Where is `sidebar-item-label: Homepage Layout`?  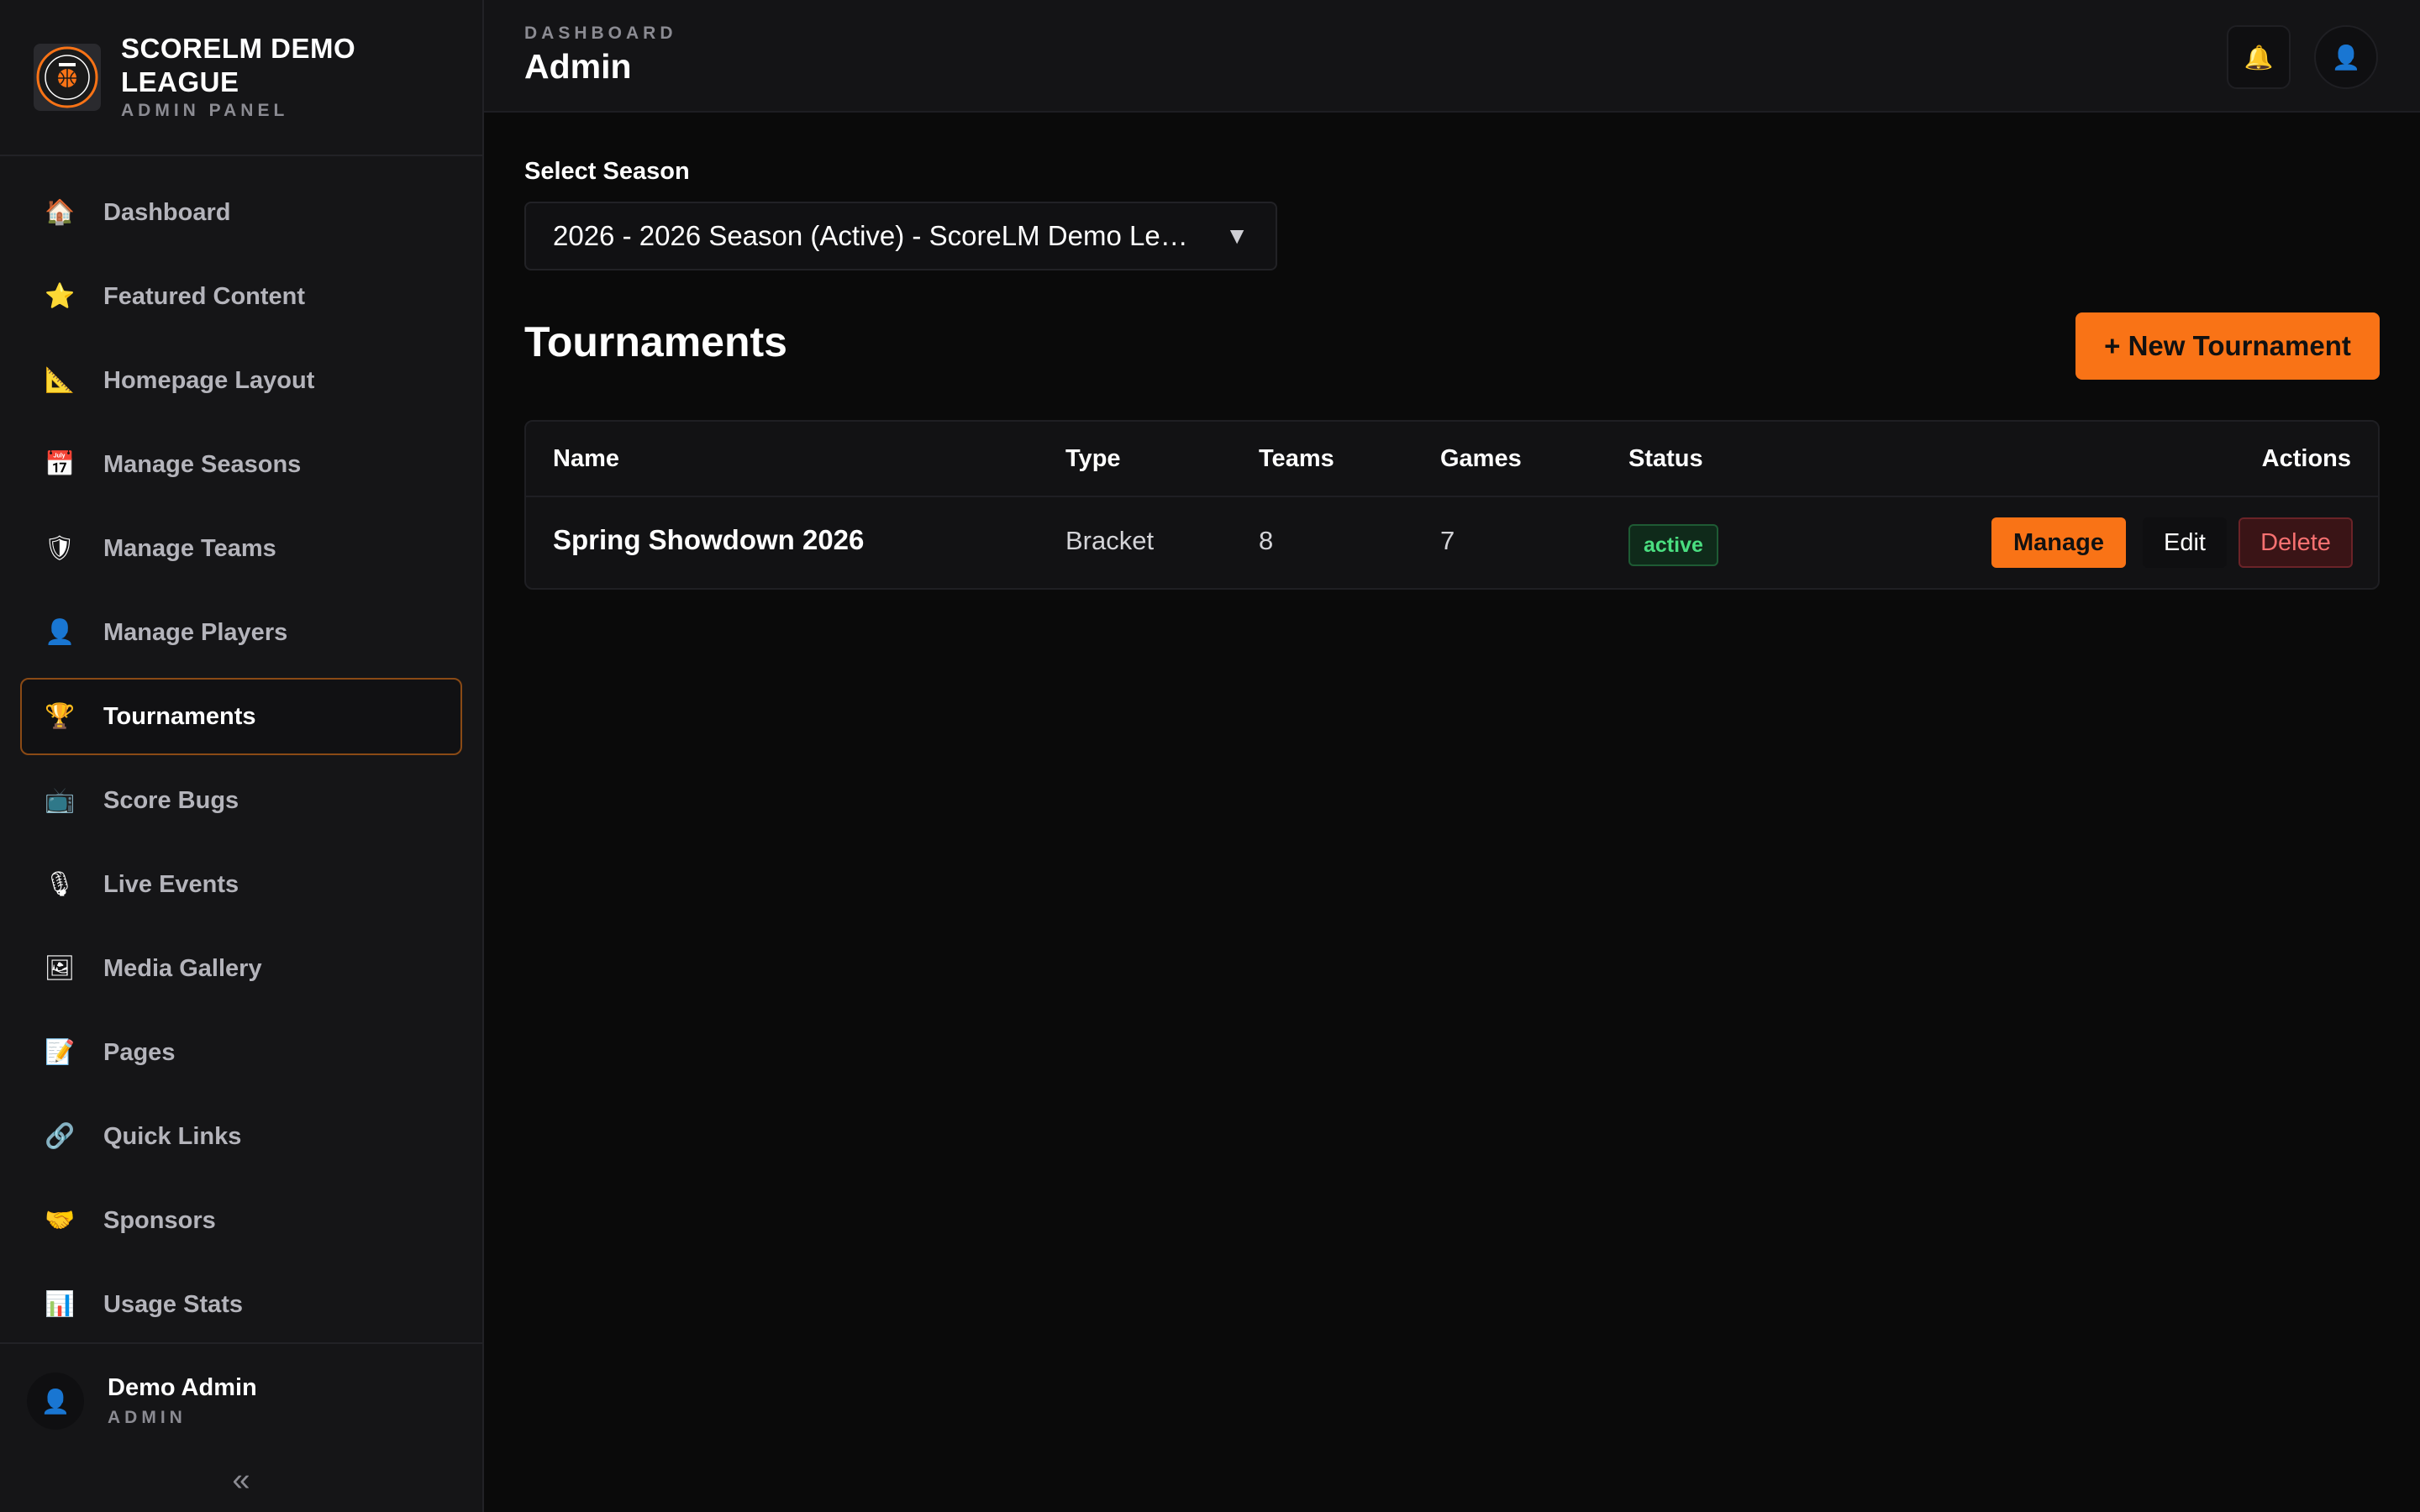 sidebar-item-label: Homepage Layout is located at coordinates (209, 380).